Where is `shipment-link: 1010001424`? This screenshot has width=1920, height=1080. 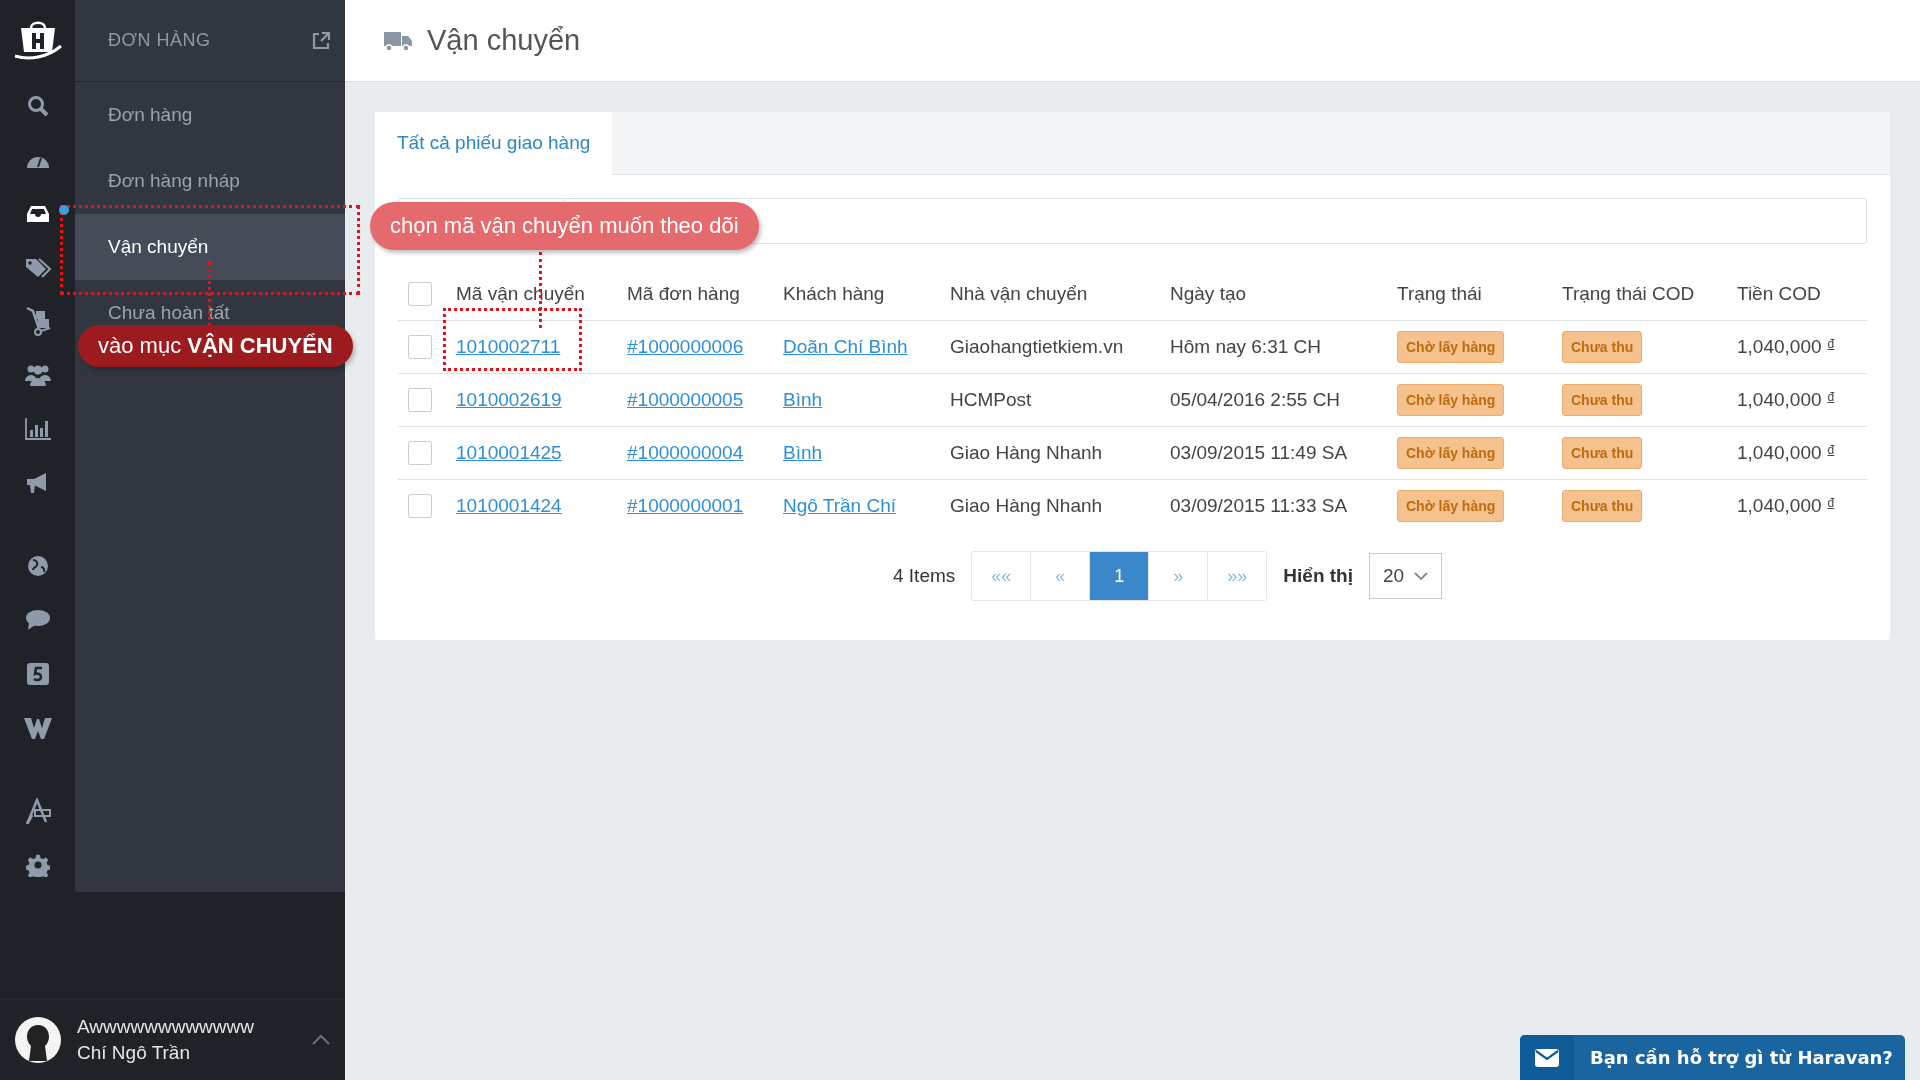 shipment-link: 1010001424 is located at coordinates (509, 505).